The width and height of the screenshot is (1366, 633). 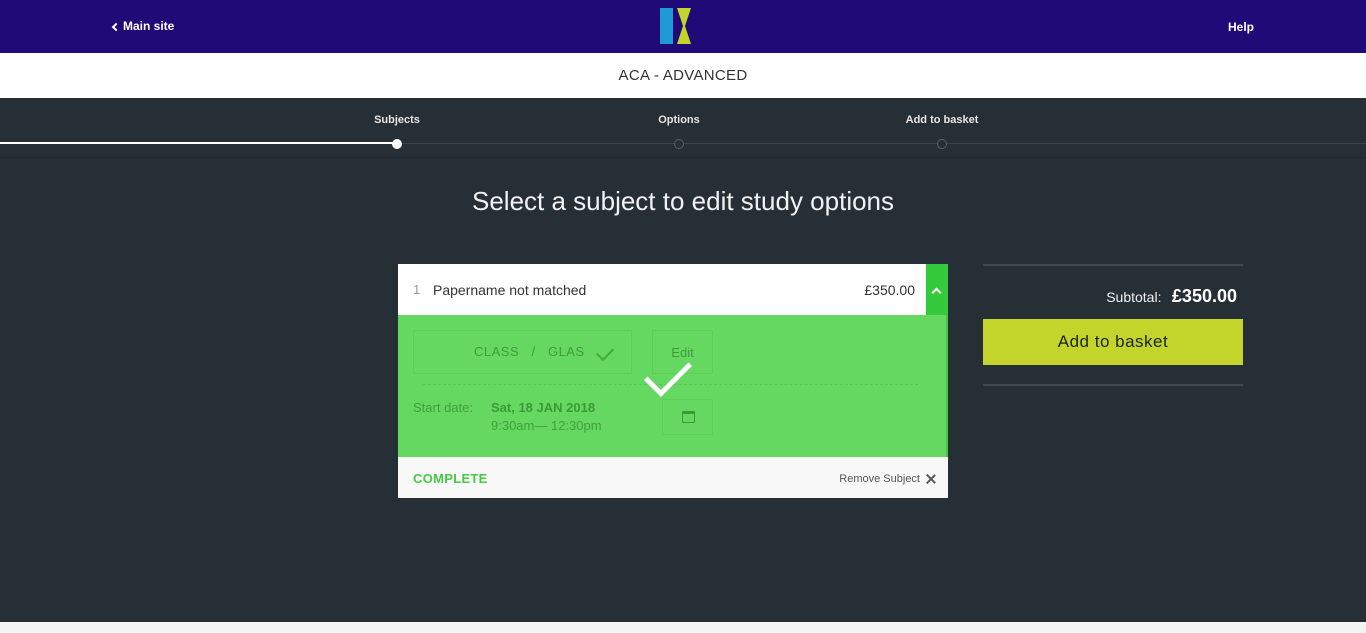 I want to click on summary-divider-top, so click(x=1113, y=265).